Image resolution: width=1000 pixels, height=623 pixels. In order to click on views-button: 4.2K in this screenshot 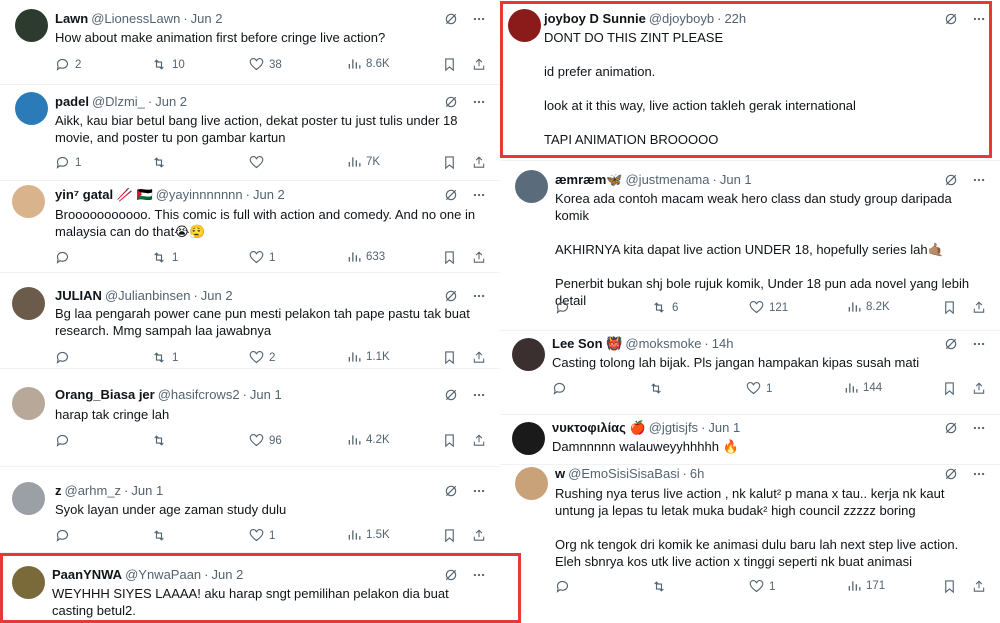, I will do `click(368, 440)`.